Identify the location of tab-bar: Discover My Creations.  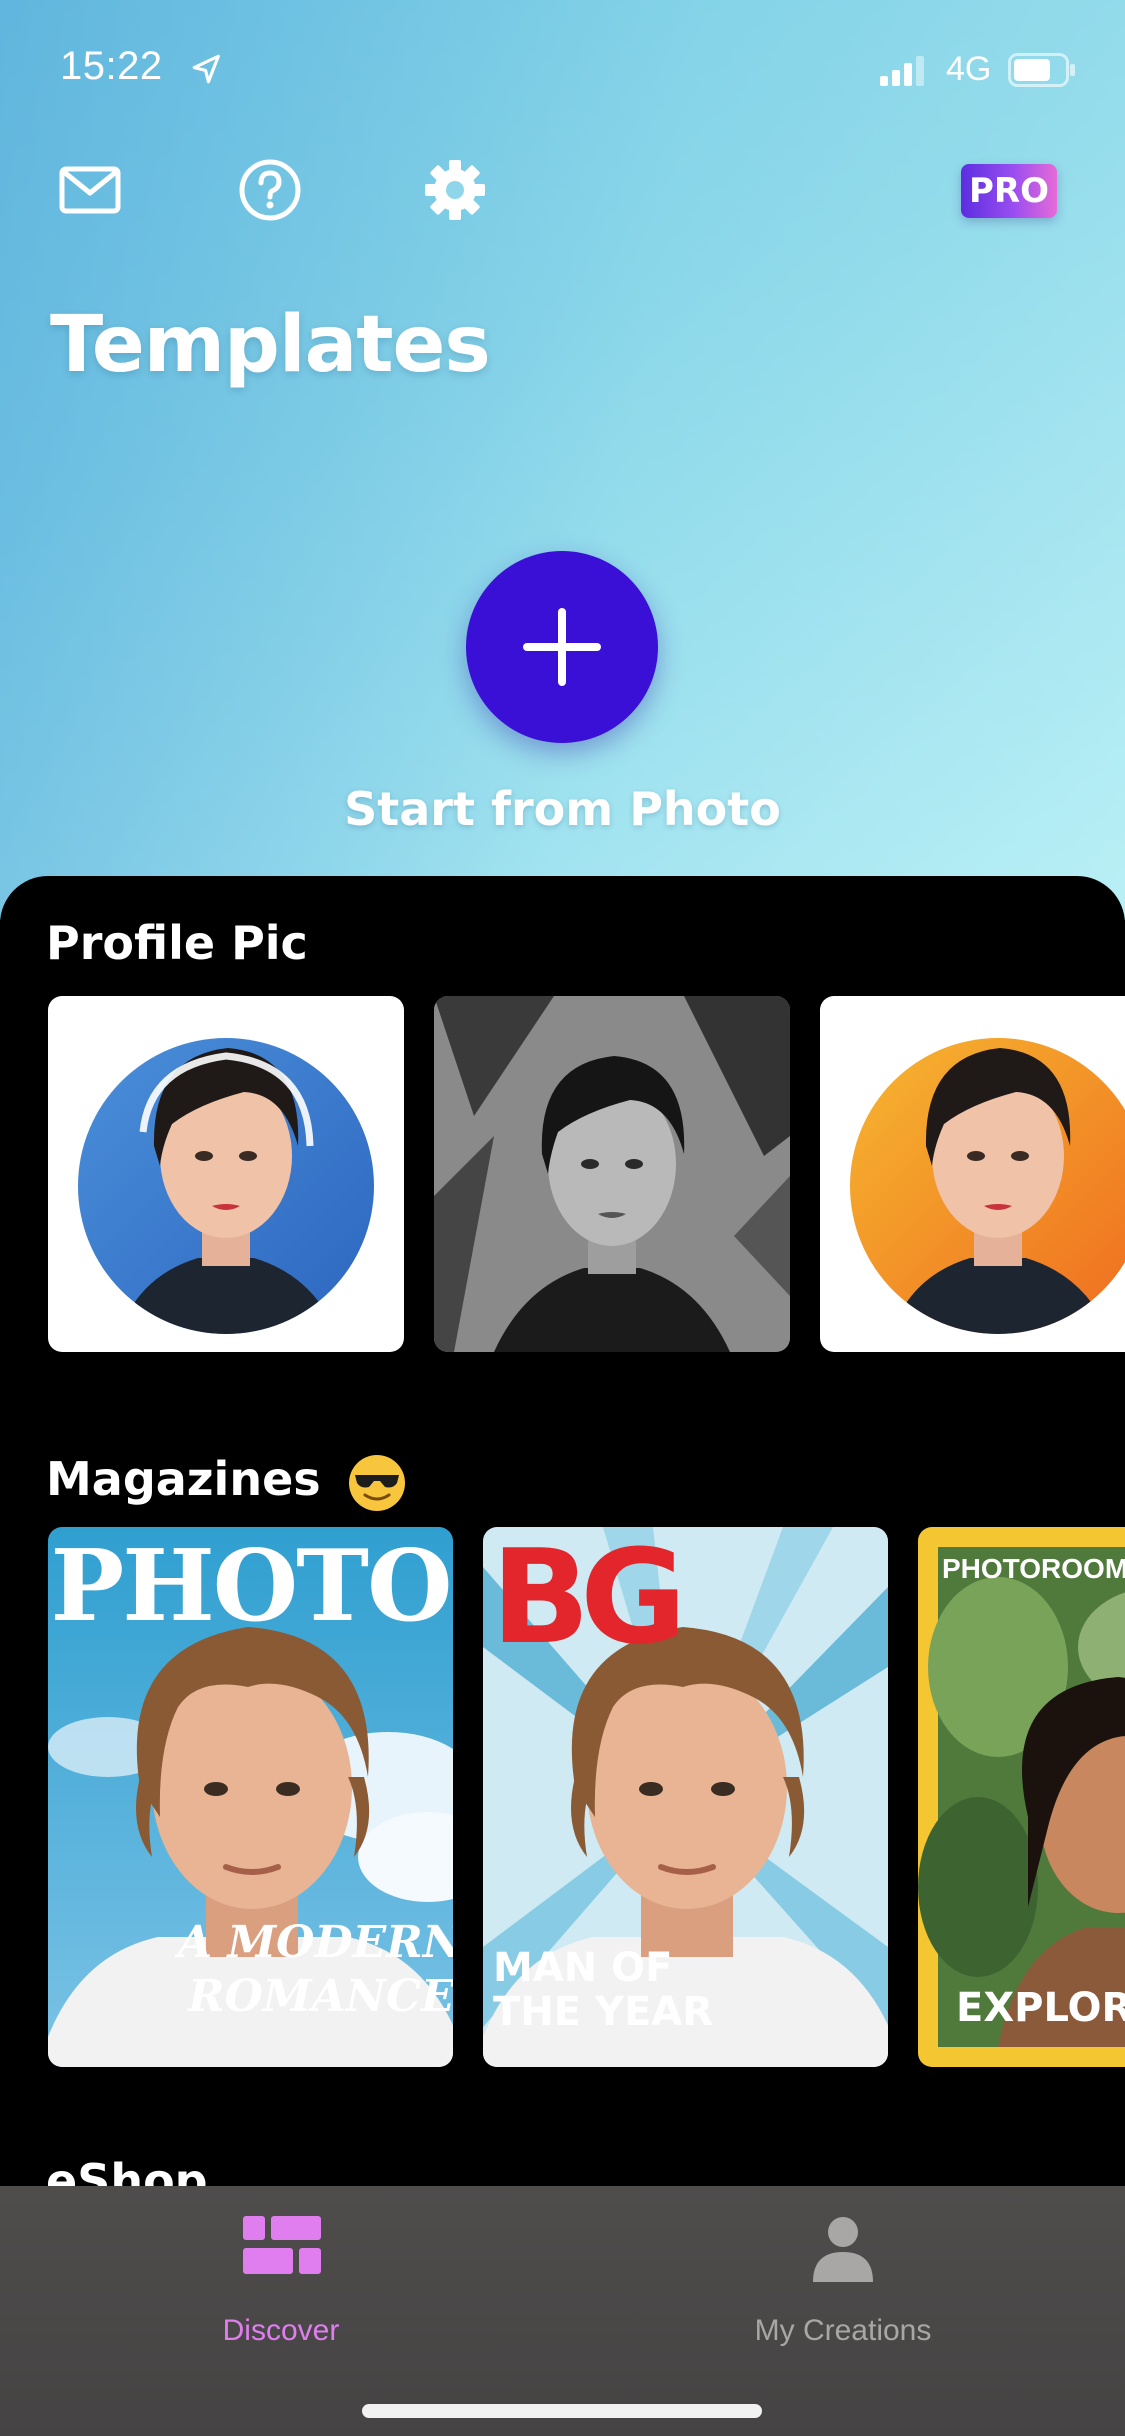
(562, 2311).